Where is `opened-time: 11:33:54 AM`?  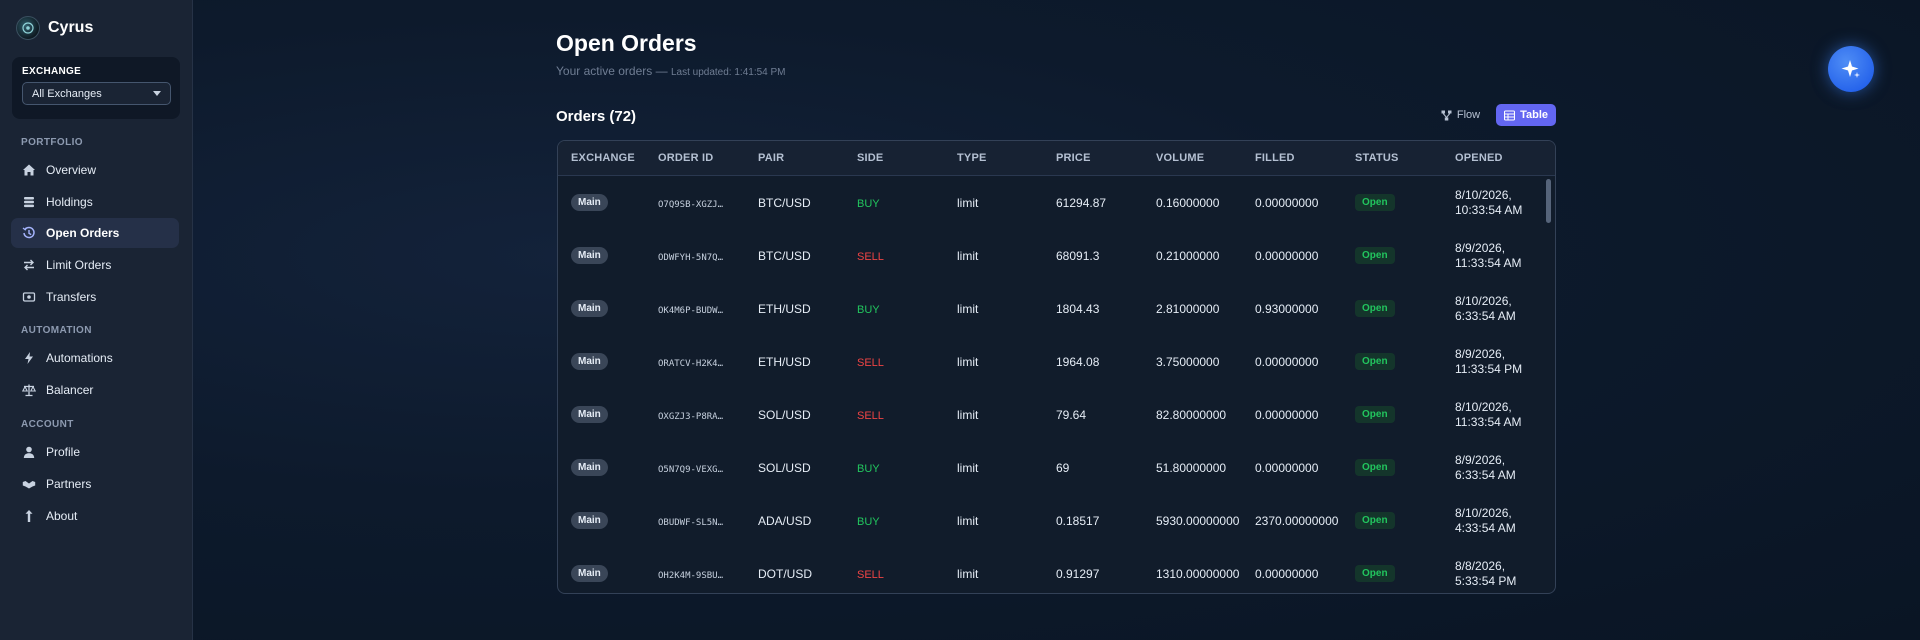 opened-time: 11:33:54 AM is located at coordinates (1488, 421).